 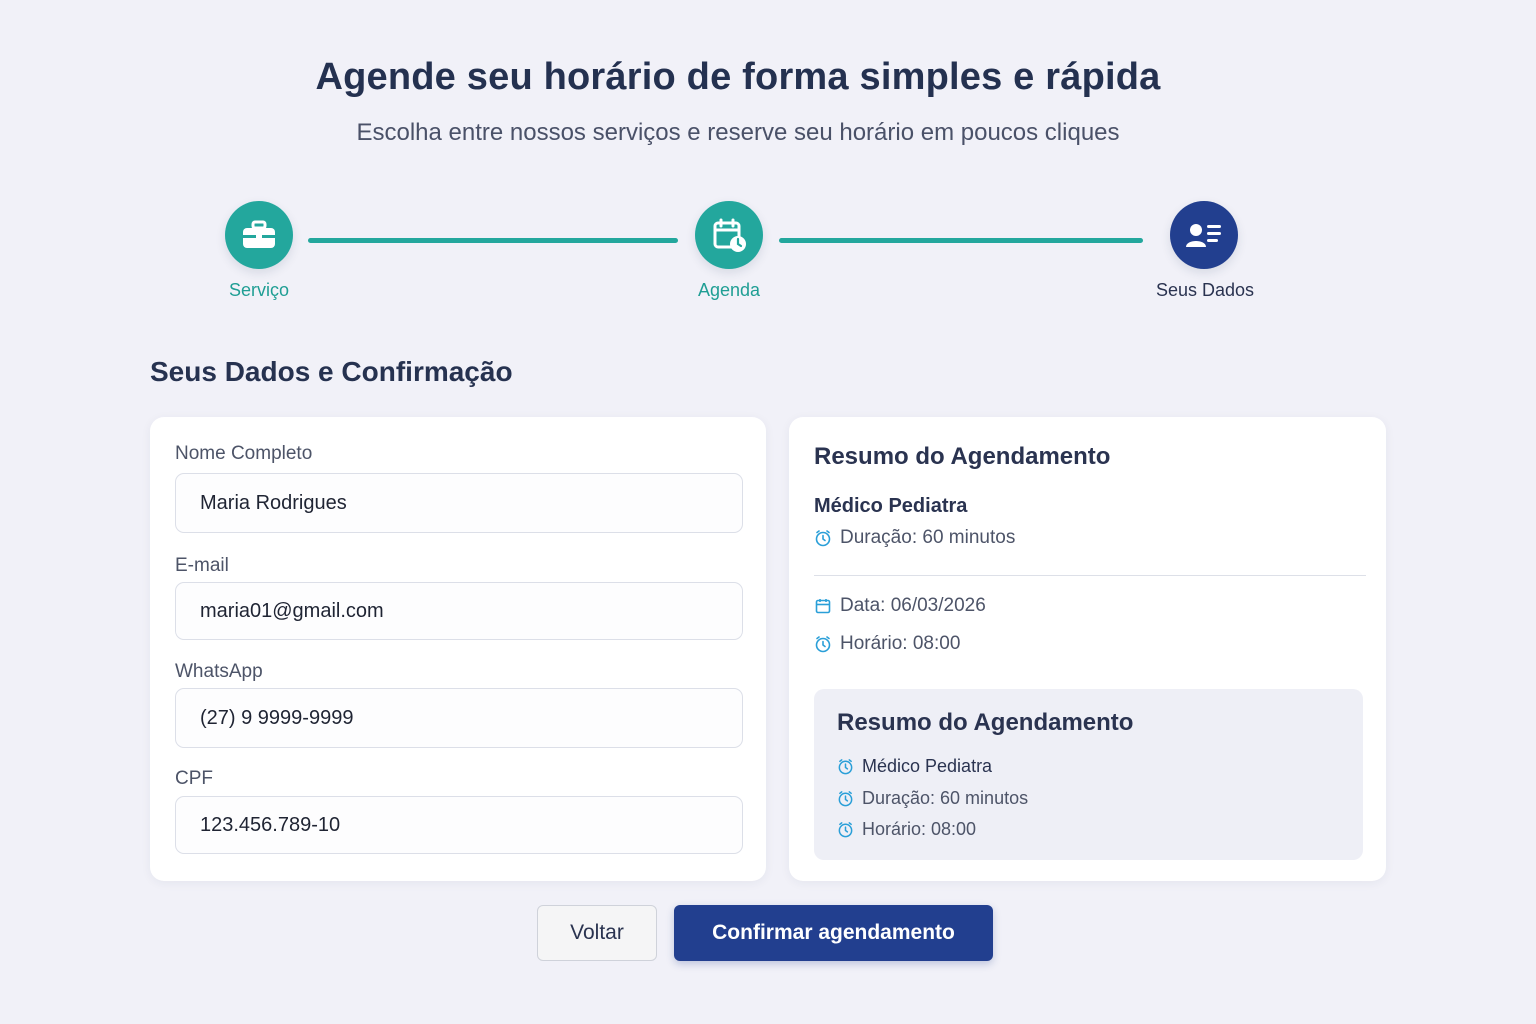 What do you see at coordinates (891, 506) in the screenshot?
I see `summary-service: Médico Pediatra` at bounding box center [891, 506].